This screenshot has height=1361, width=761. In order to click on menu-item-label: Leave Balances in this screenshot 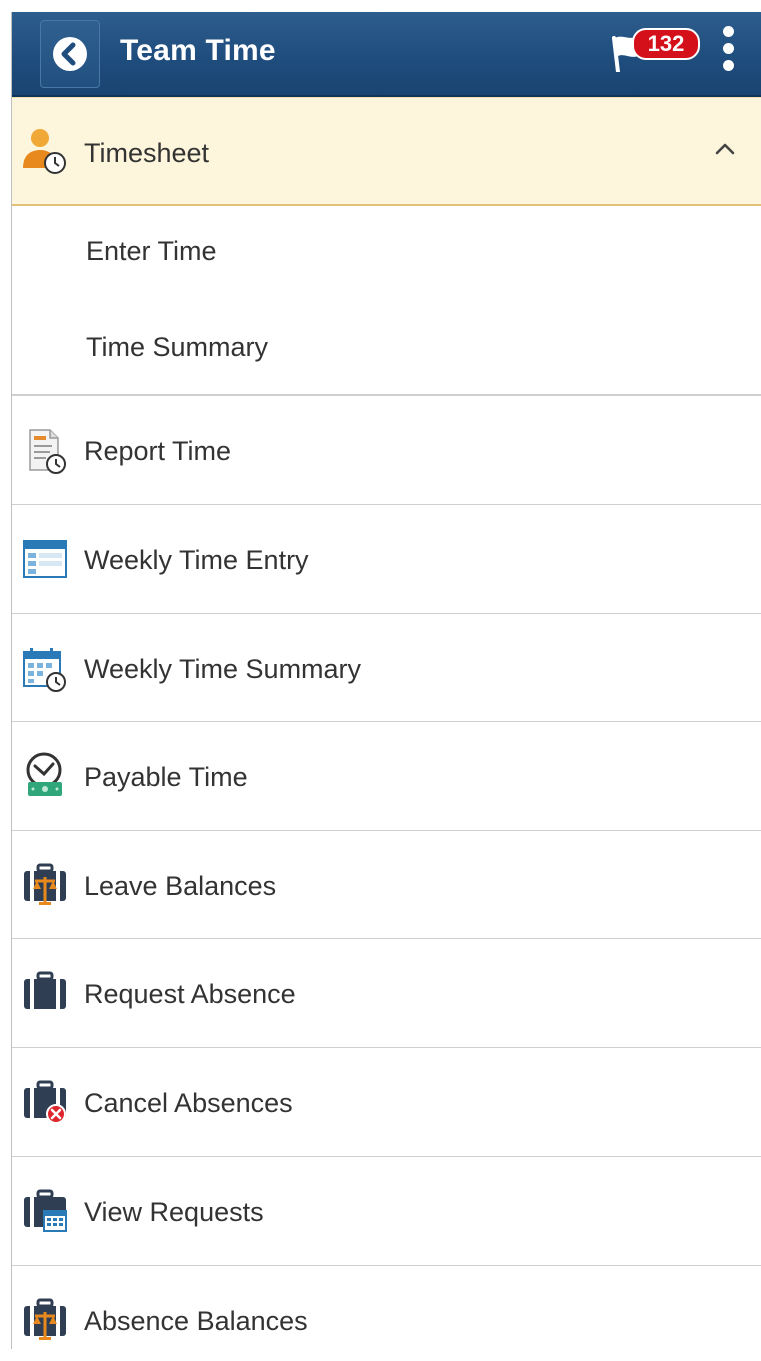, I will do `click(180, 886)`.